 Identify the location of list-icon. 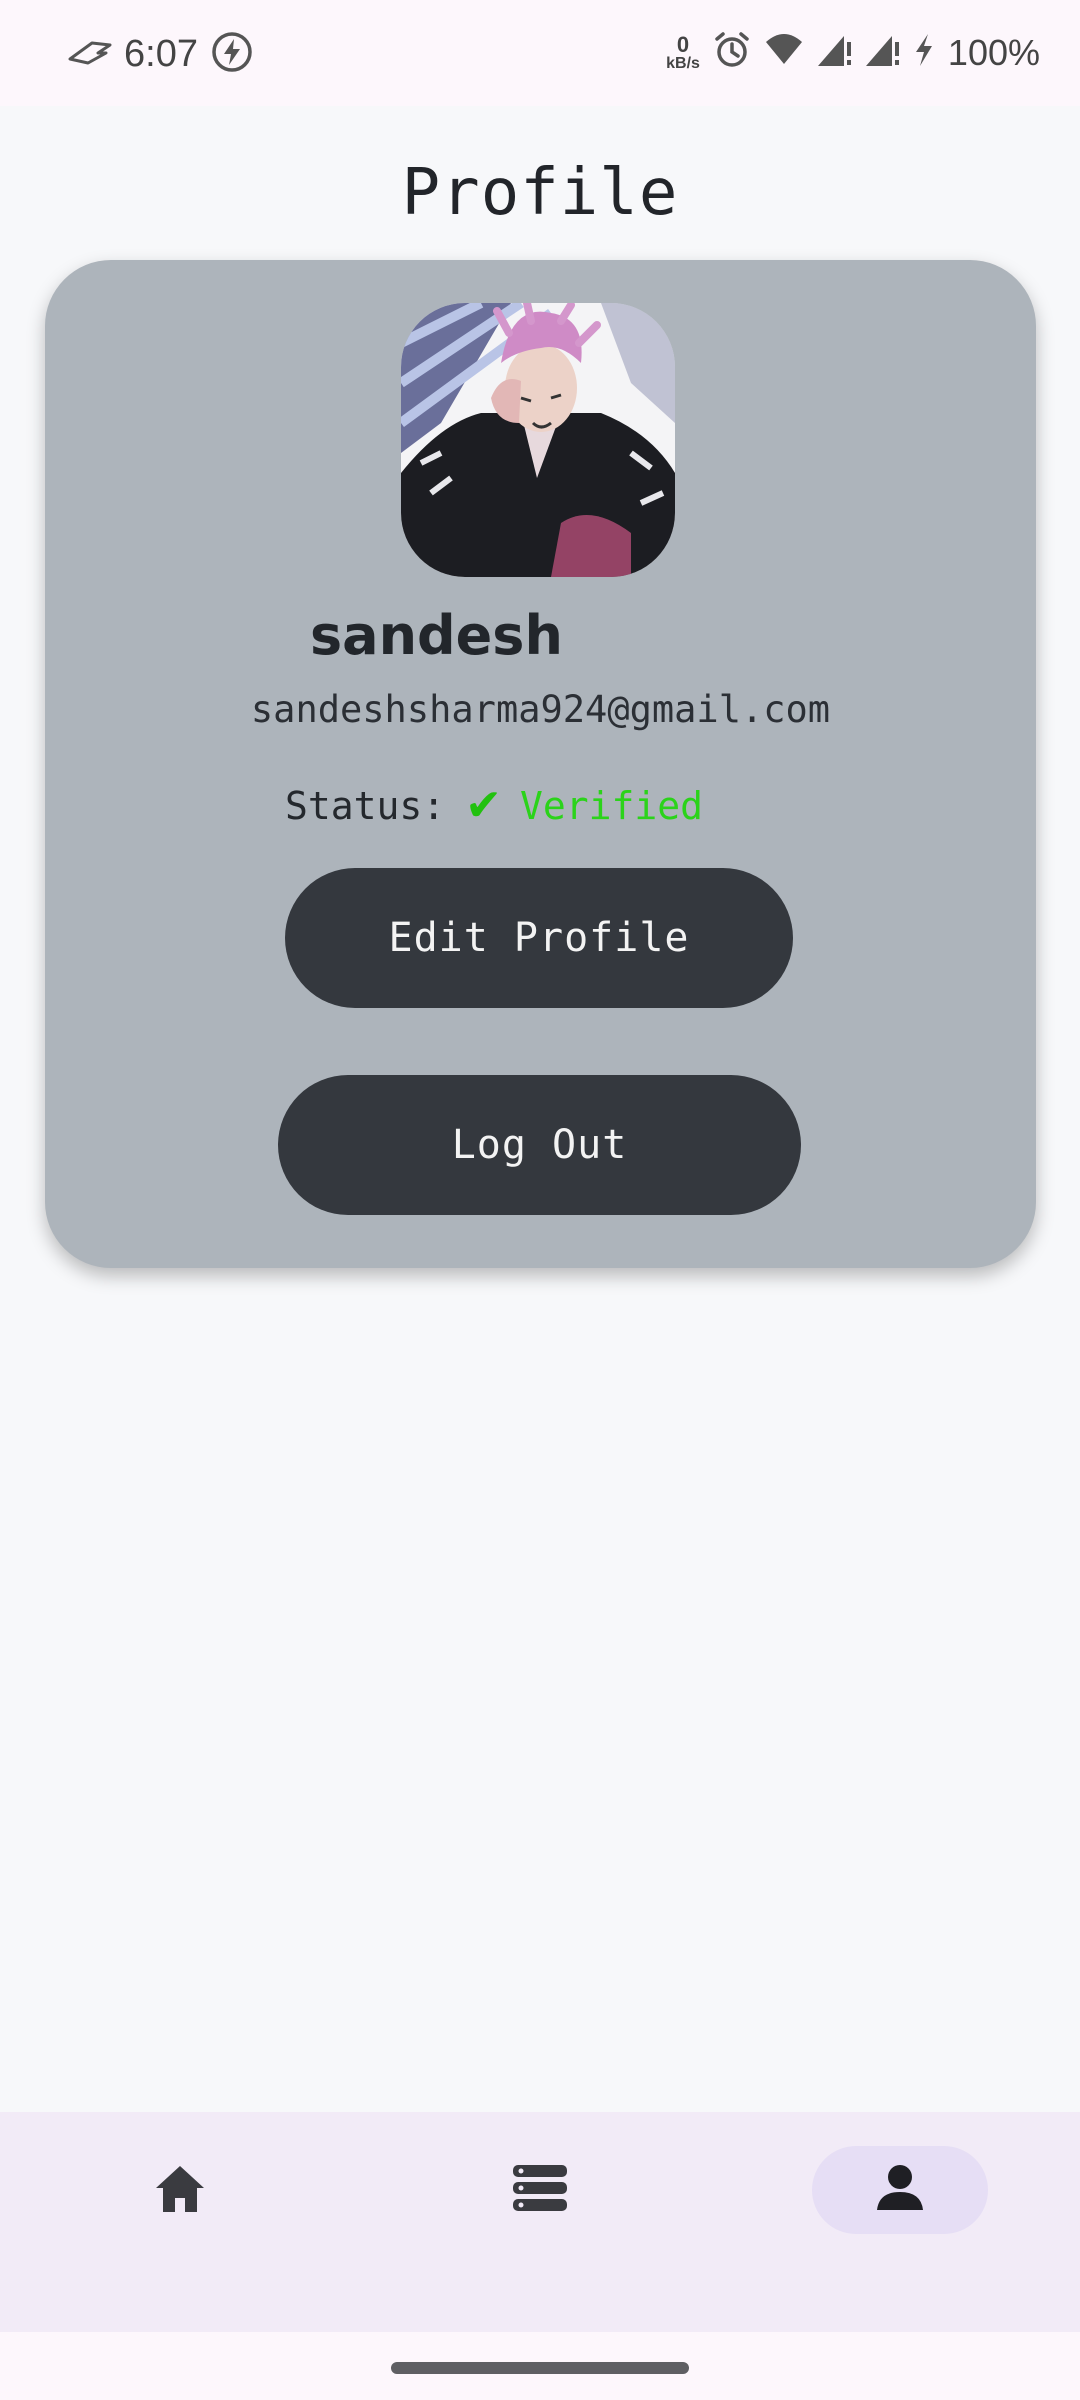
(540, 2190).